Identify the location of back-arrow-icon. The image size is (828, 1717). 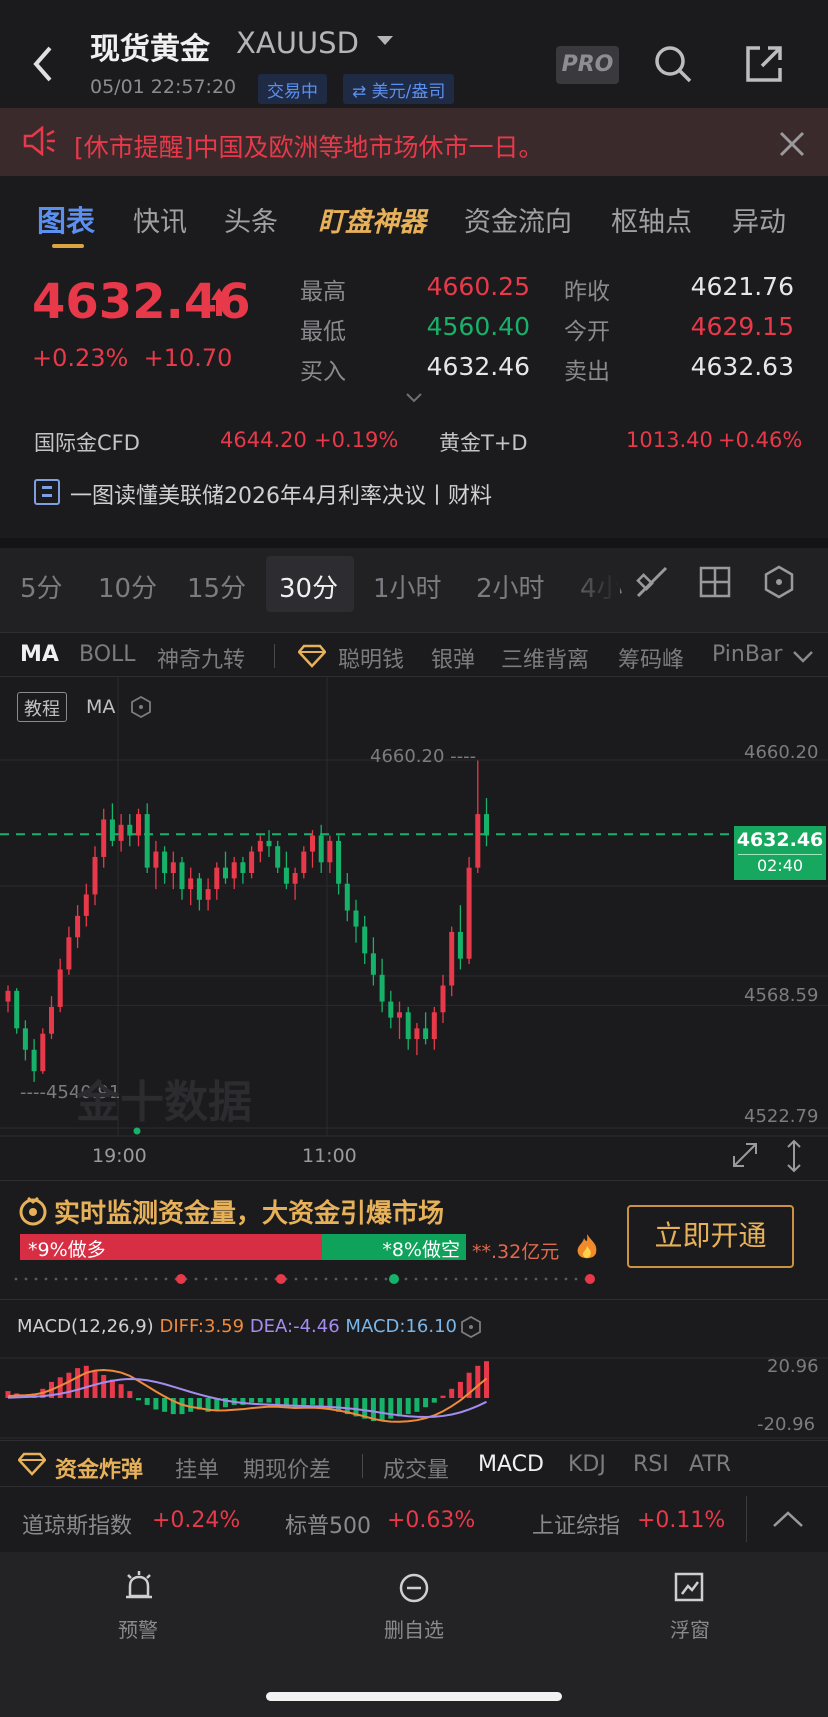
(45, 64).